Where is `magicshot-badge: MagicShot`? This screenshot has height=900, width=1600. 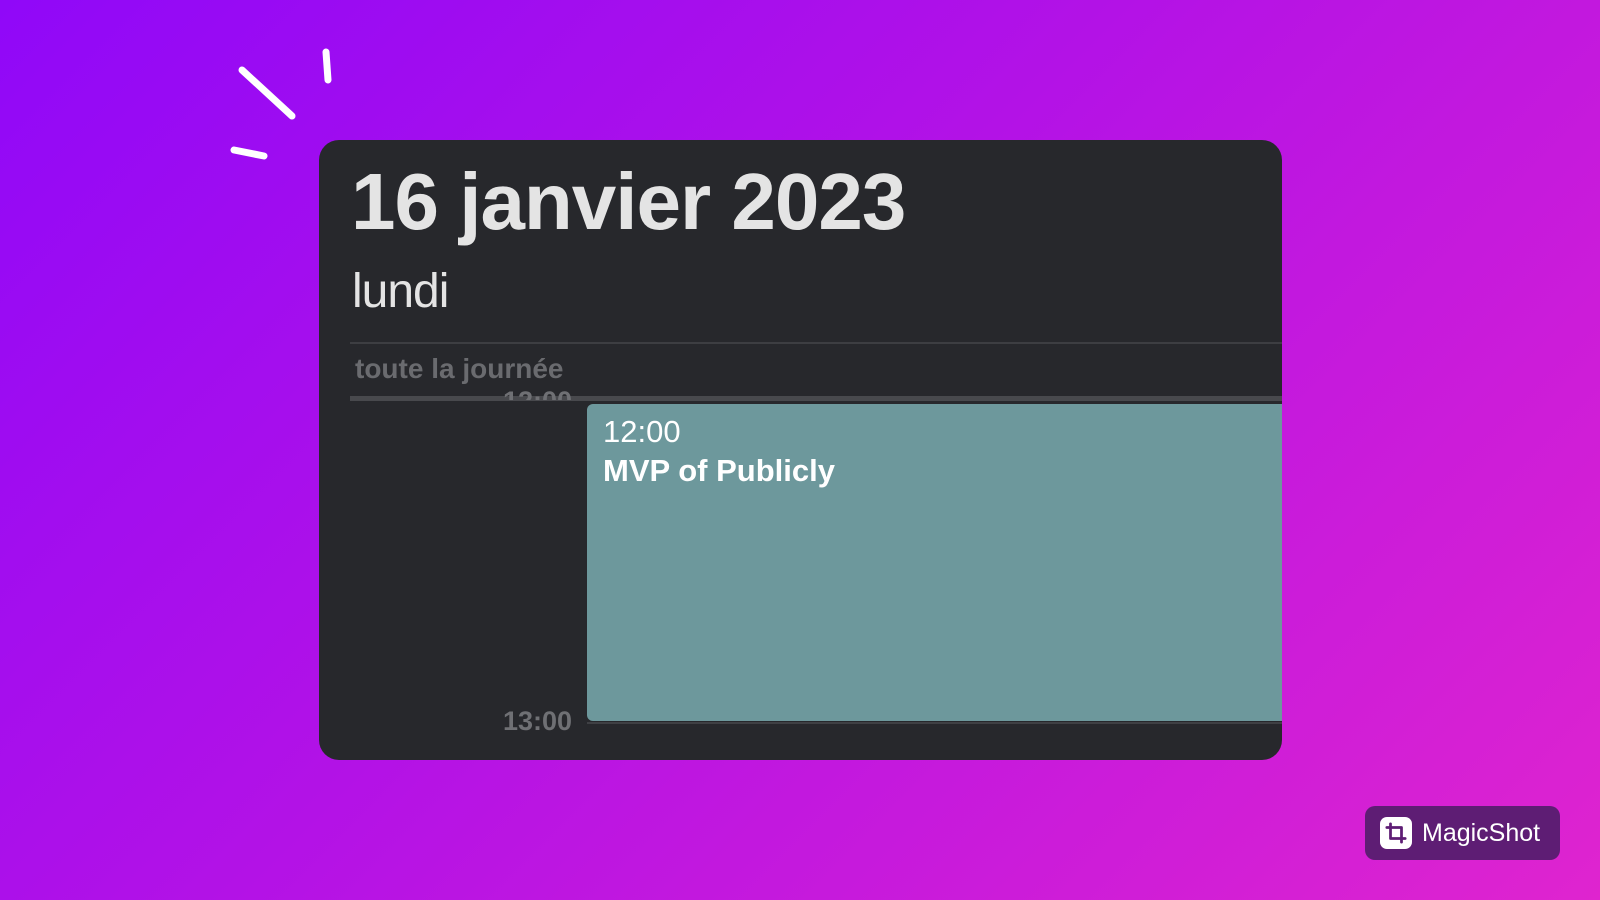 magicshot-badge: MagicShot is located at coordinates (1462, 833).